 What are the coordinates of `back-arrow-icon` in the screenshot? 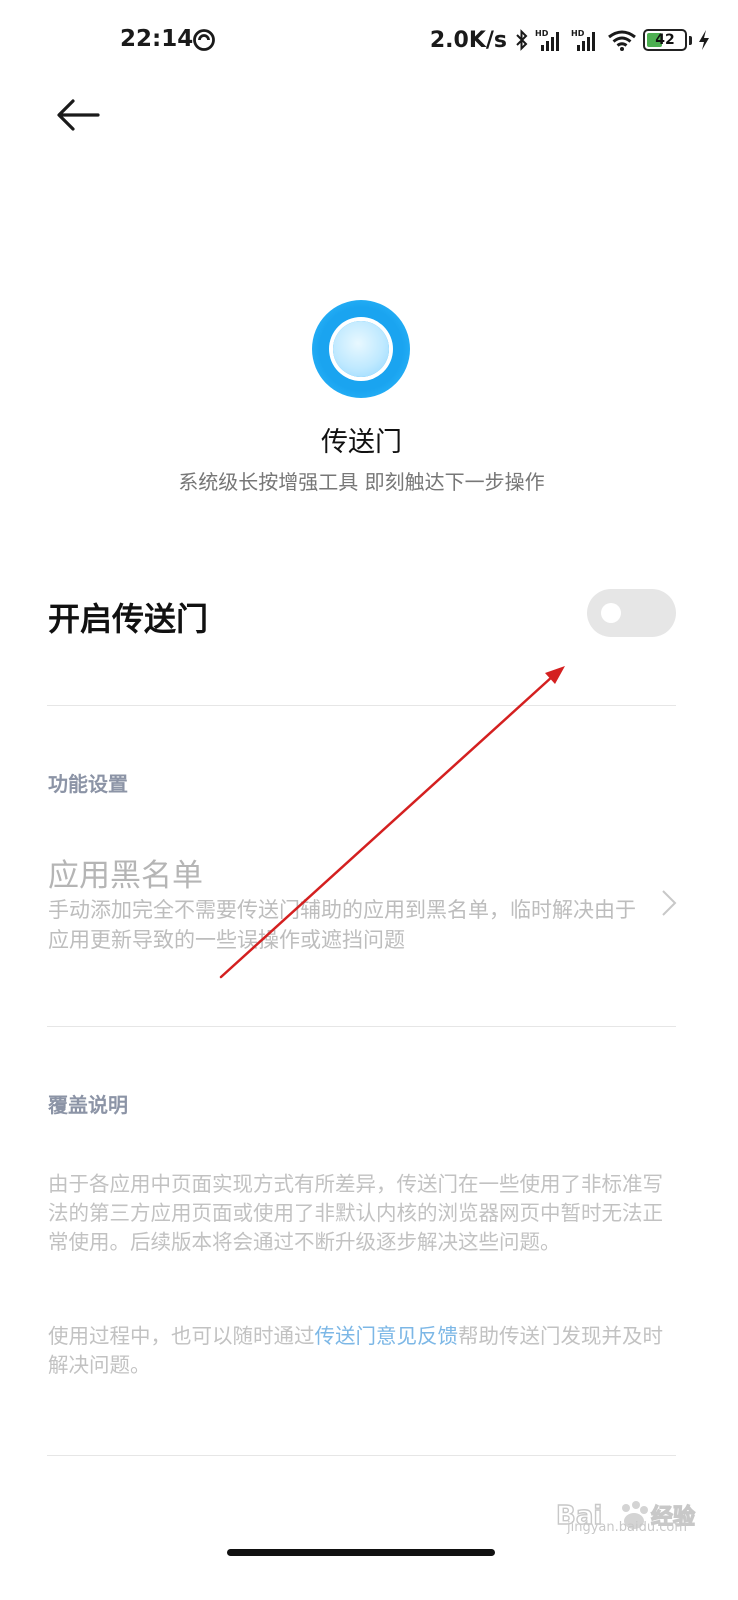 It's located at (78, 115).